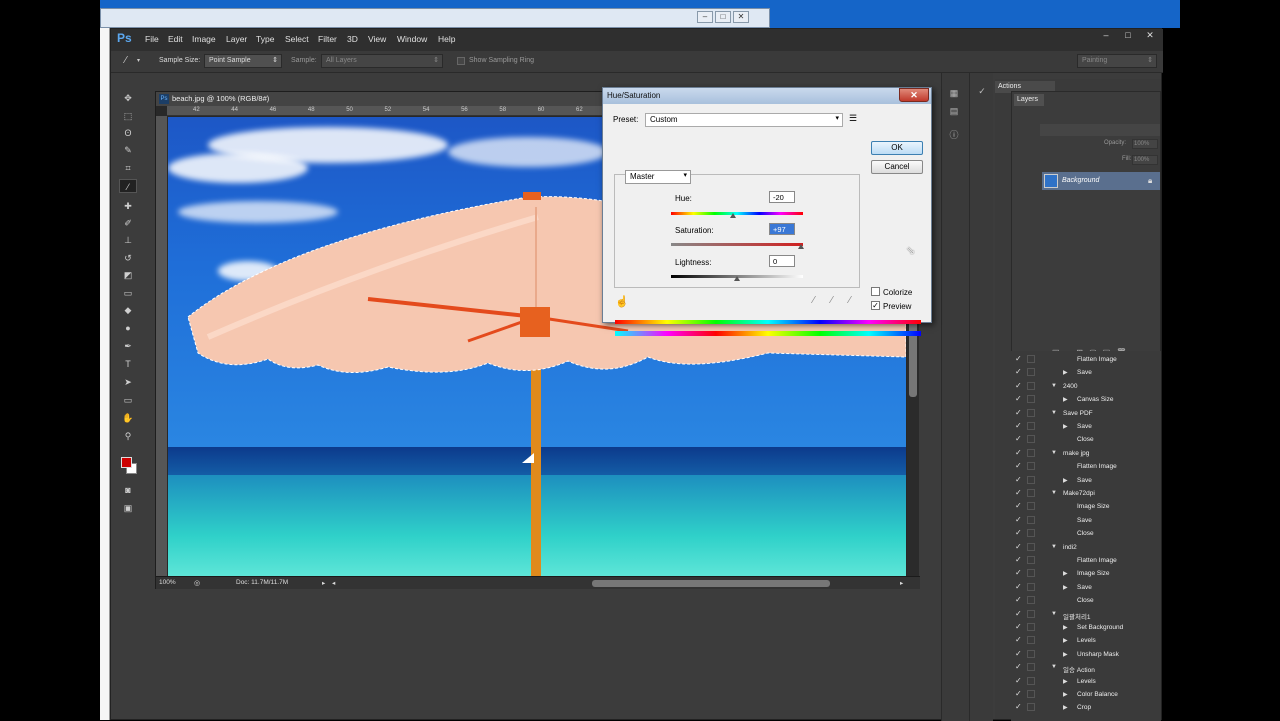  Describe the element at coordinates (167, 582) in the screenshot. I see `zoom-level: 100%` at that location.